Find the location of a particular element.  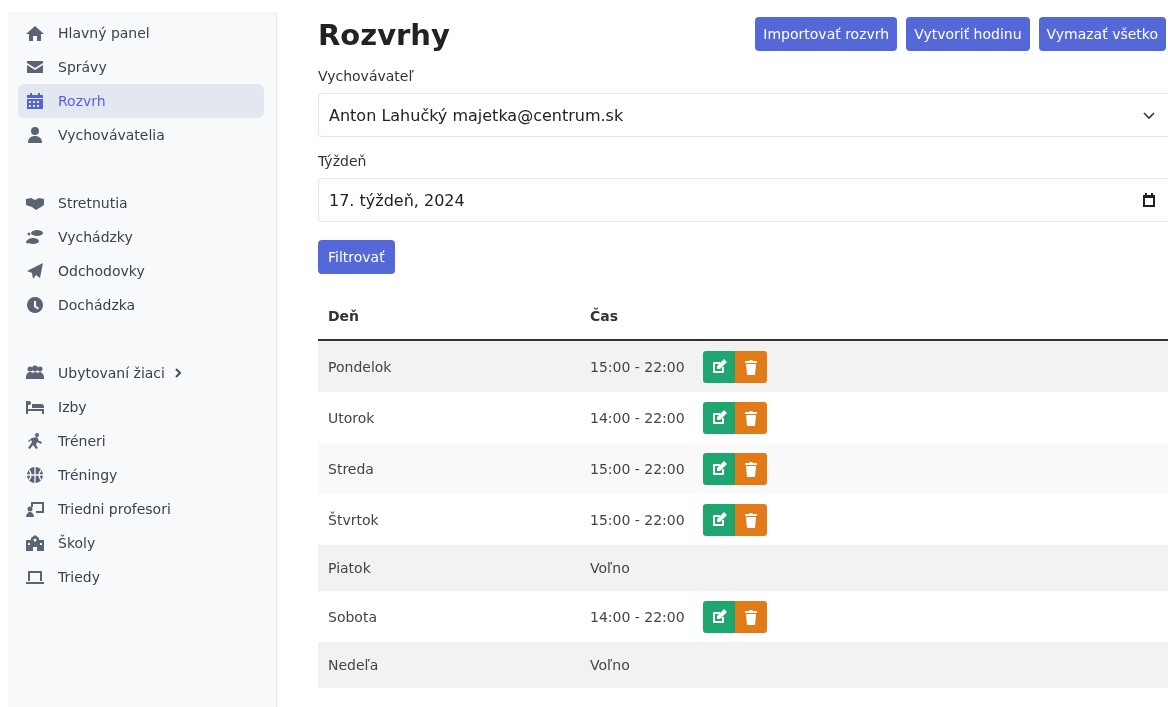

field-label: Vychovávateľ is located at coordinates (366, 76).